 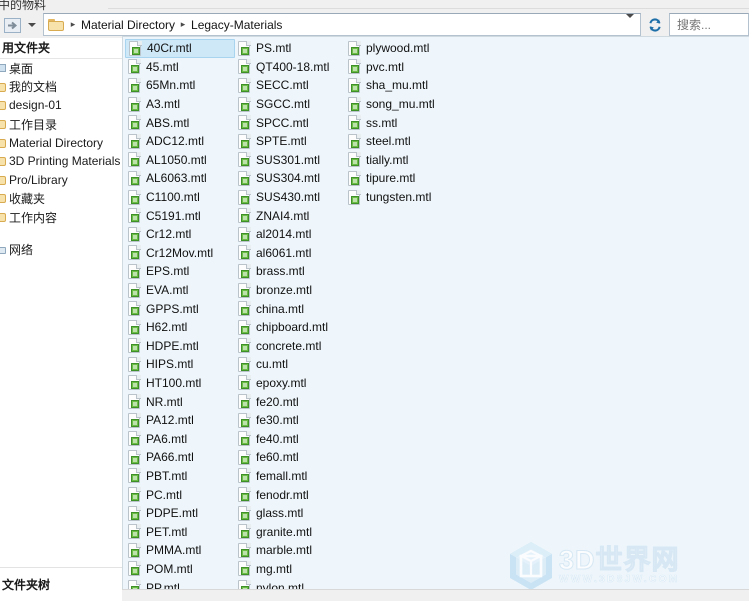 I want to click on file-item: Cr12.mtl, so click(x=180, y=234).